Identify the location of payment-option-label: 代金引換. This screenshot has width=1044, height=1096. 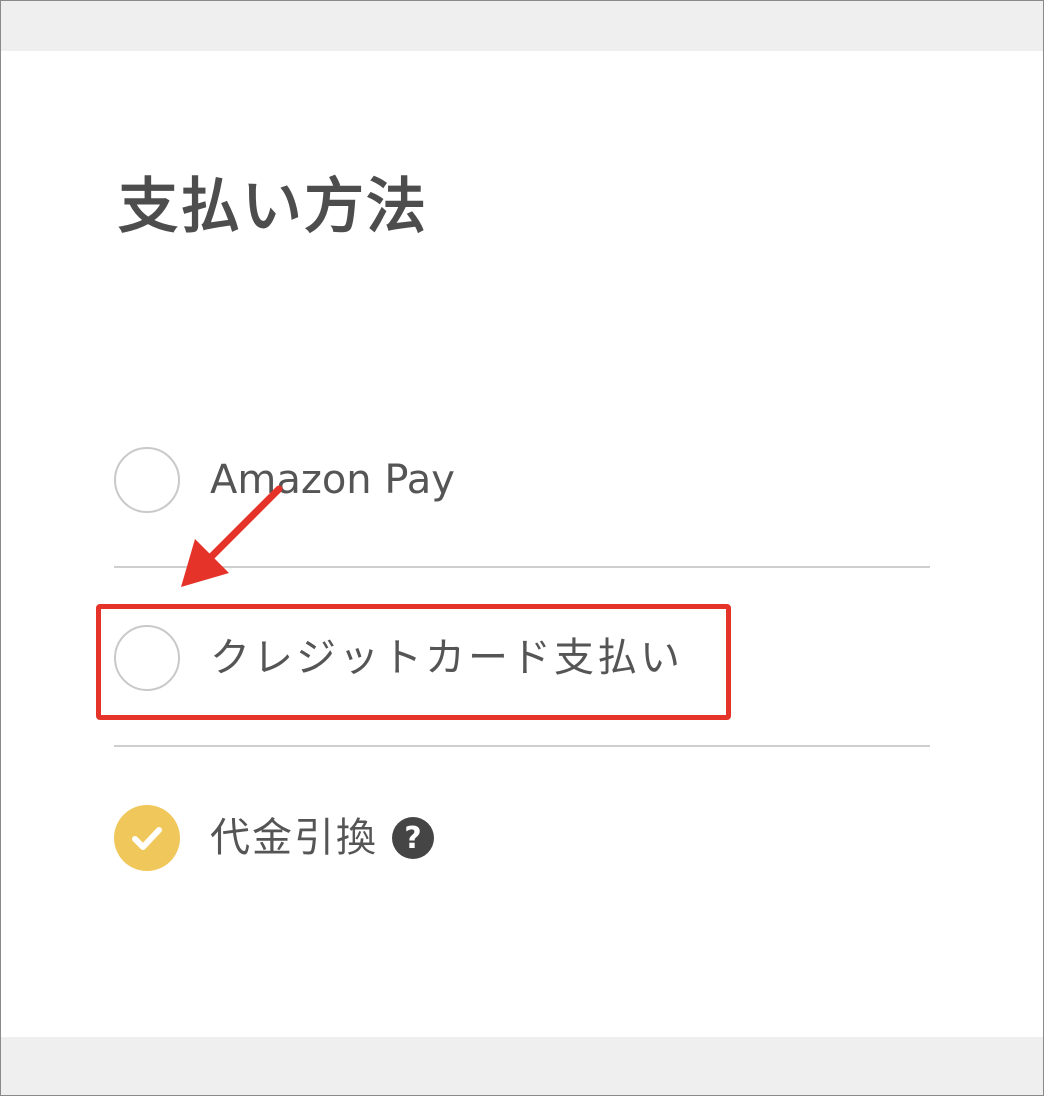
(294, 838).